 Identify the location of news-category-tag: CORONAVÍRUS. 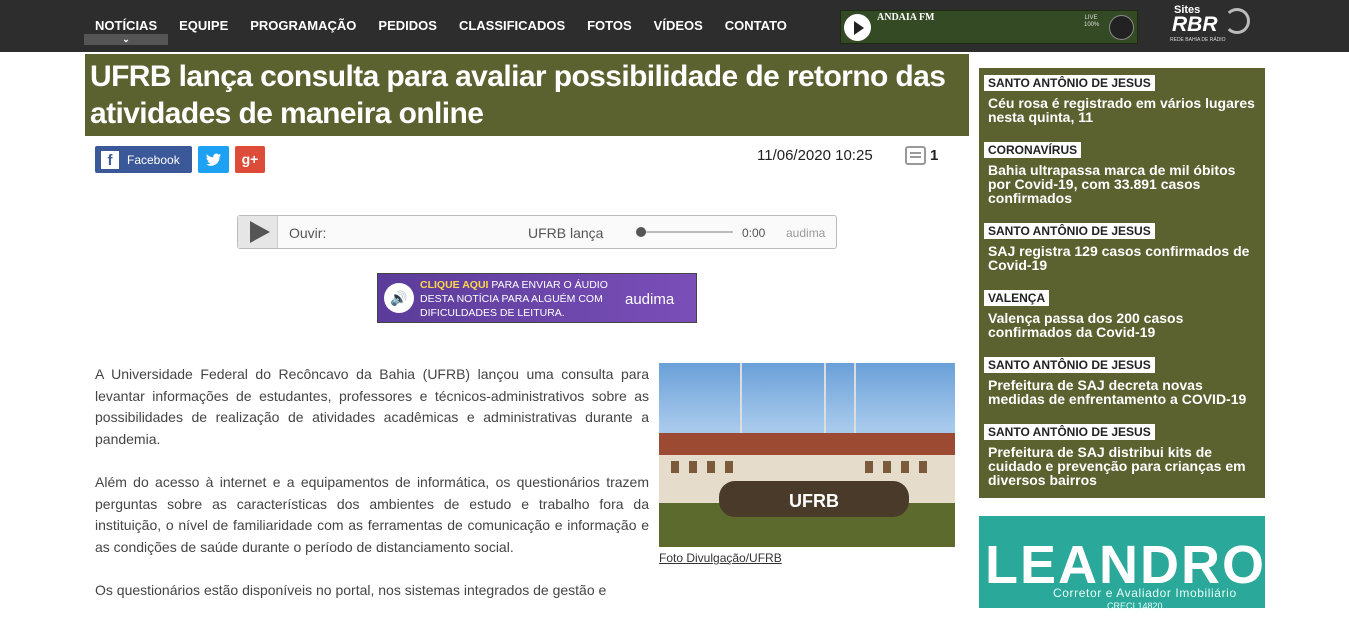
(1033, 150).